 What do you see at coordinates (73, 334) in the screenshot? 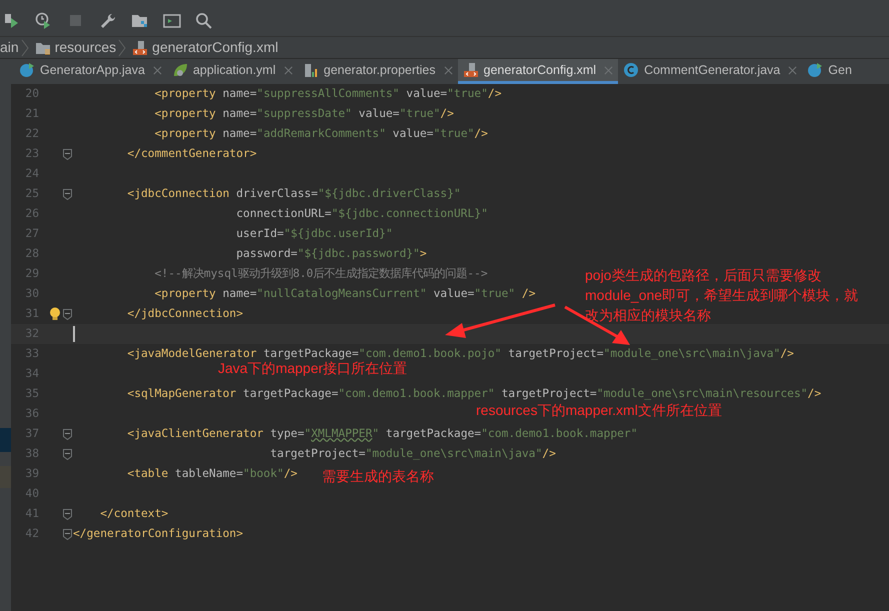
I see `text-caret` at bounding box center [73, 334].